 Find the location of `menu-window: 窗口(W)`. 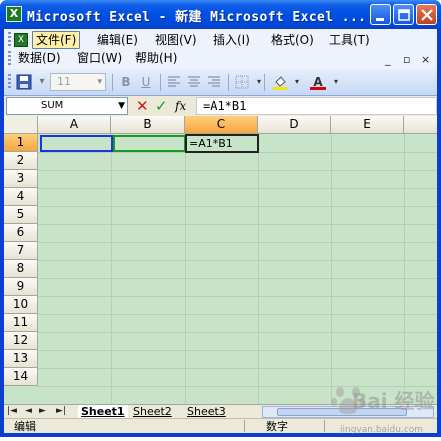

menu-window: 窗口(W) is located at coordinates (99, 58).